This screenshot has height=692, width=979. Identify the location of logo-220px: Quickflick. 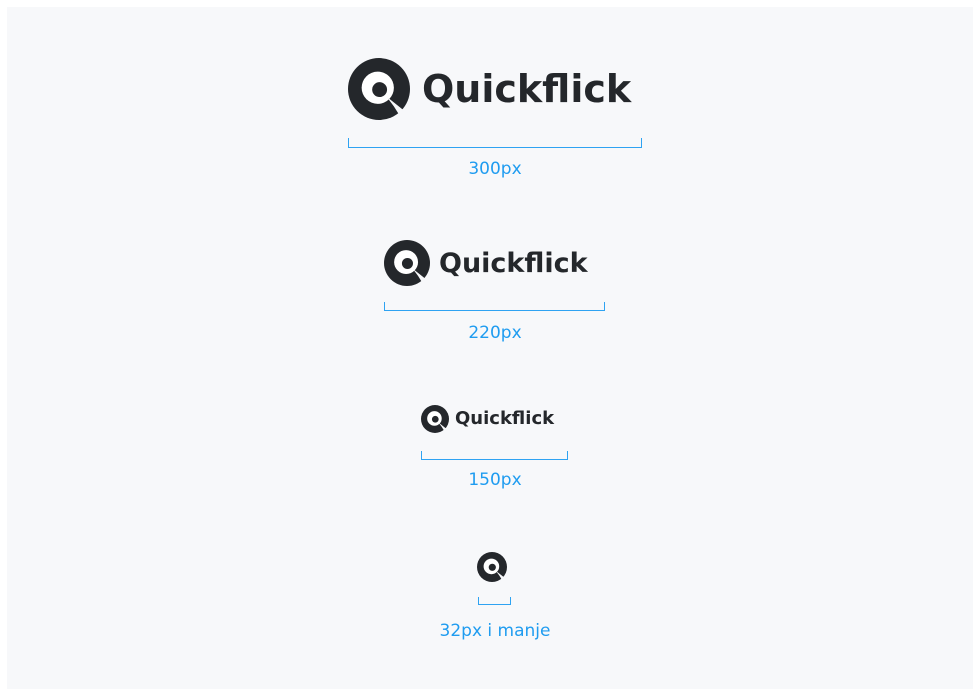
(486, 263).